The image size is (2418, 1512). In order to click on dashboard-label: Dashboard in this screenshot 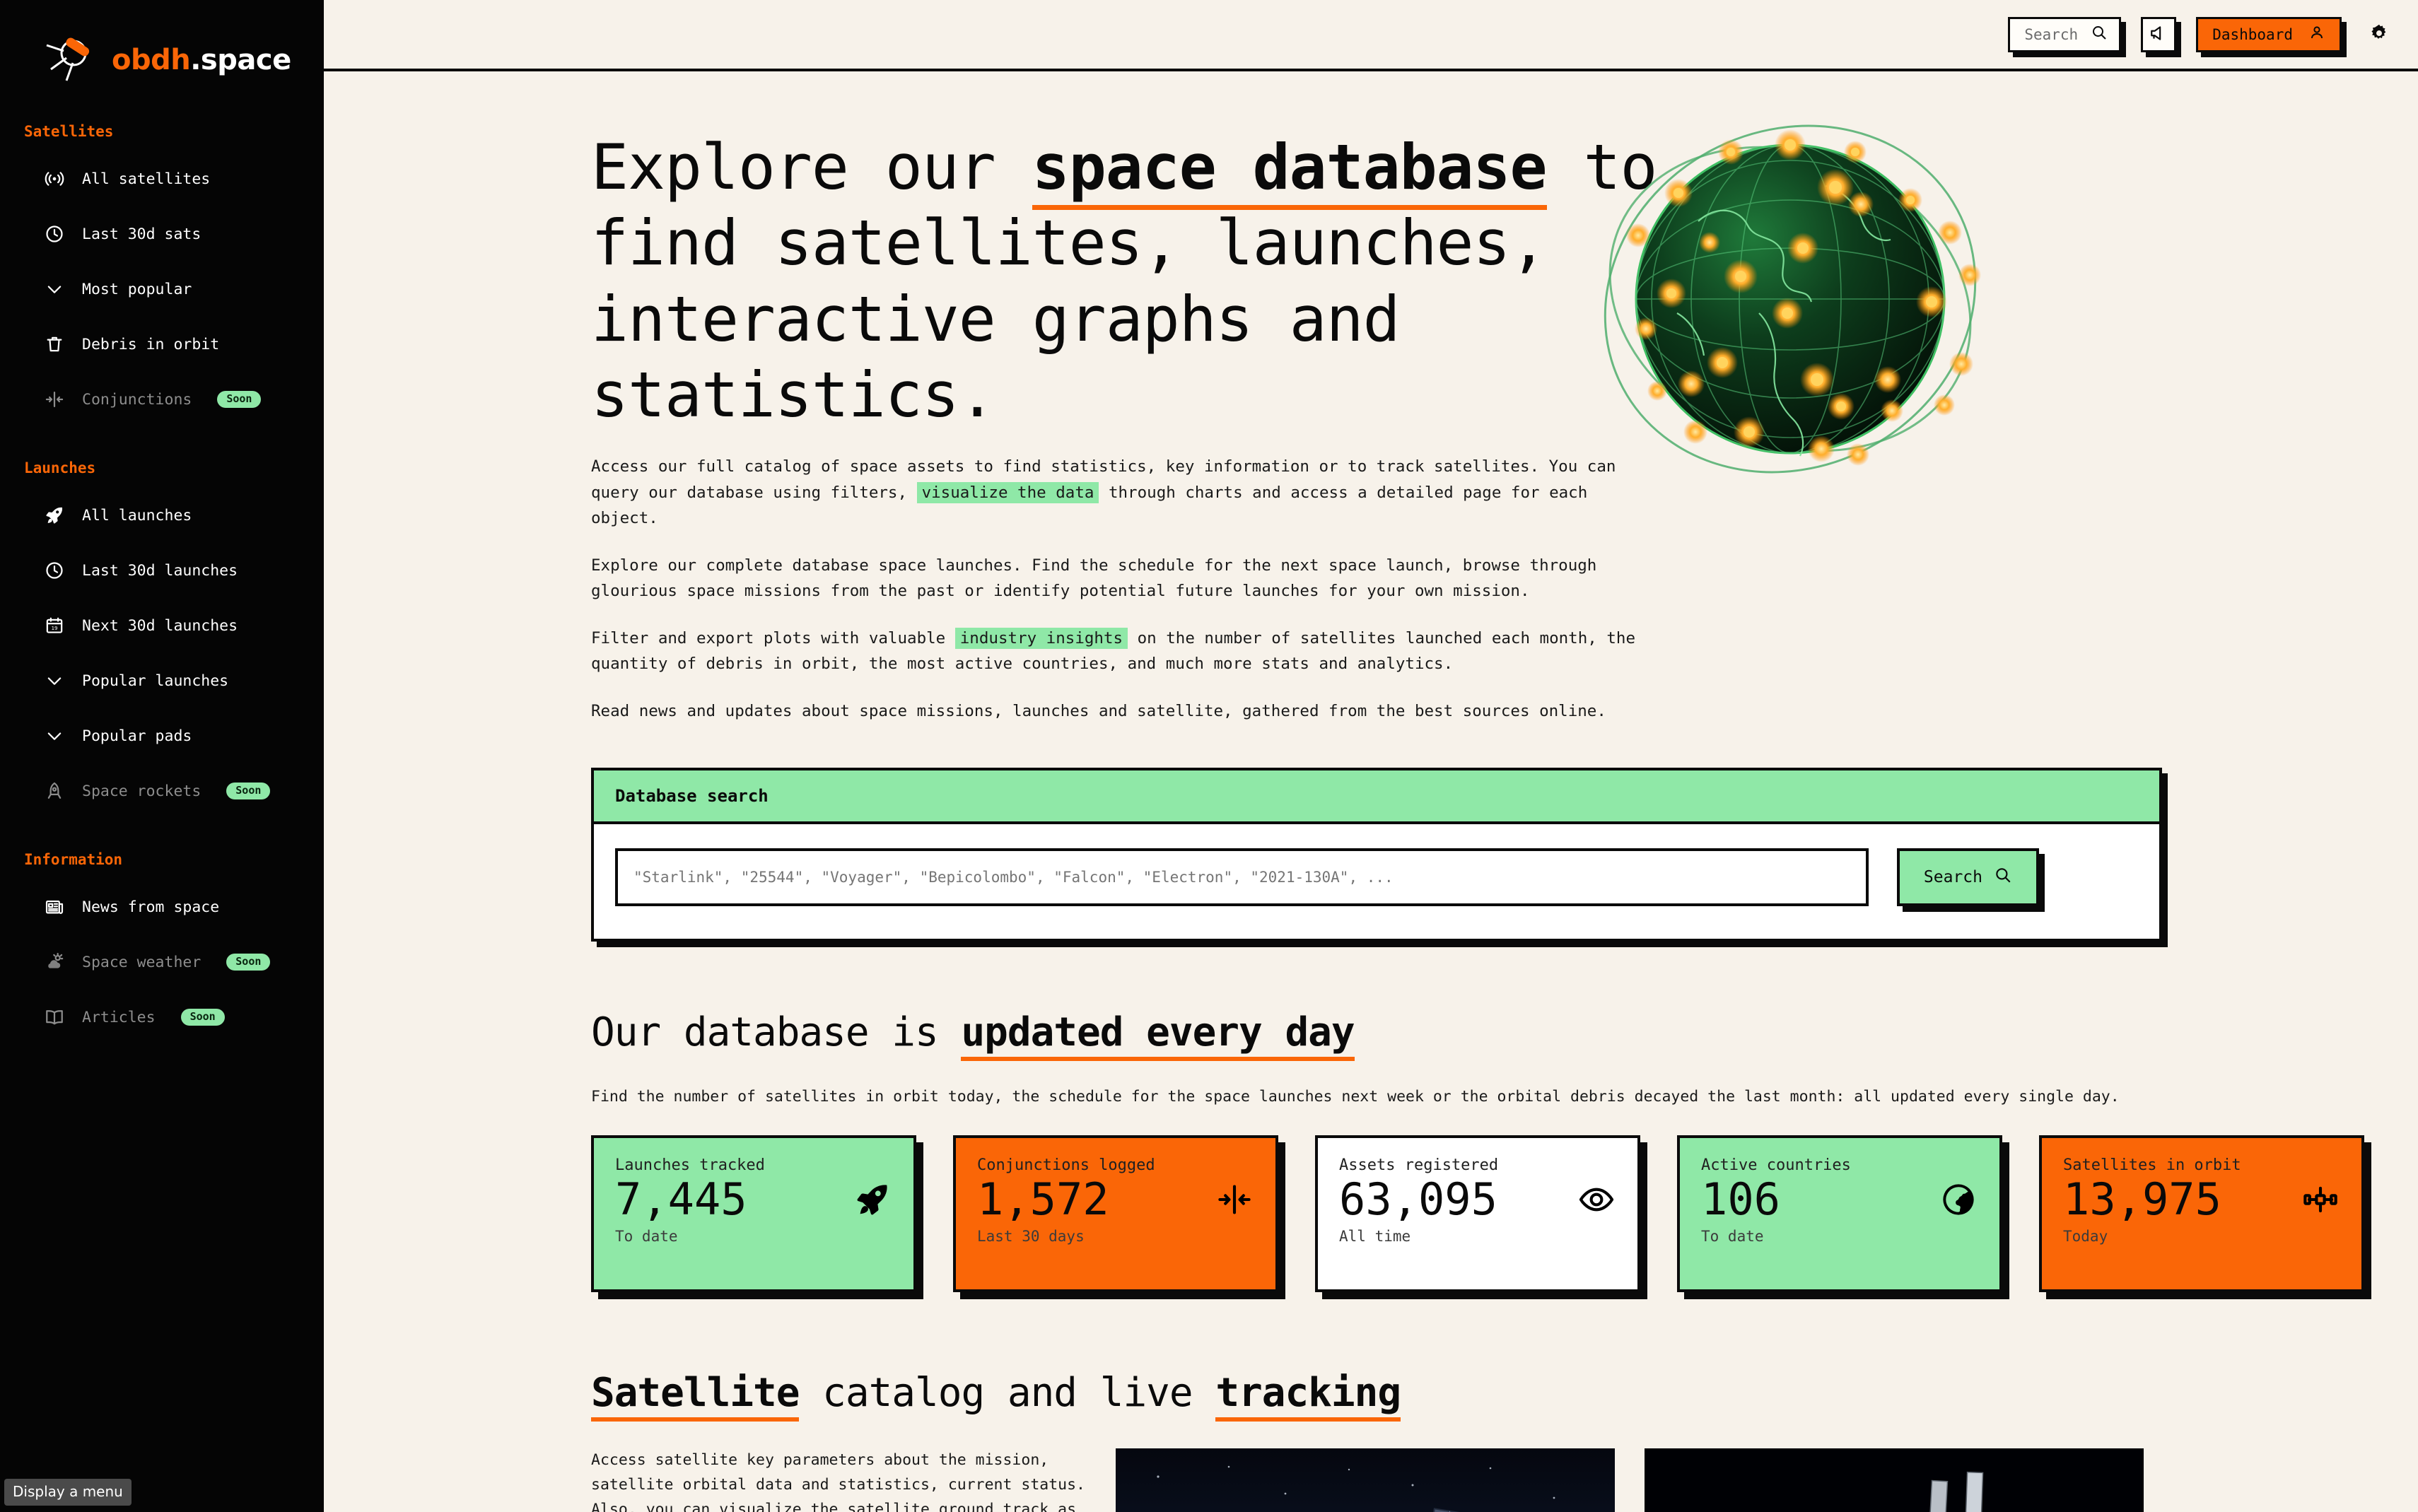, I will do `click(2252, 34)`.